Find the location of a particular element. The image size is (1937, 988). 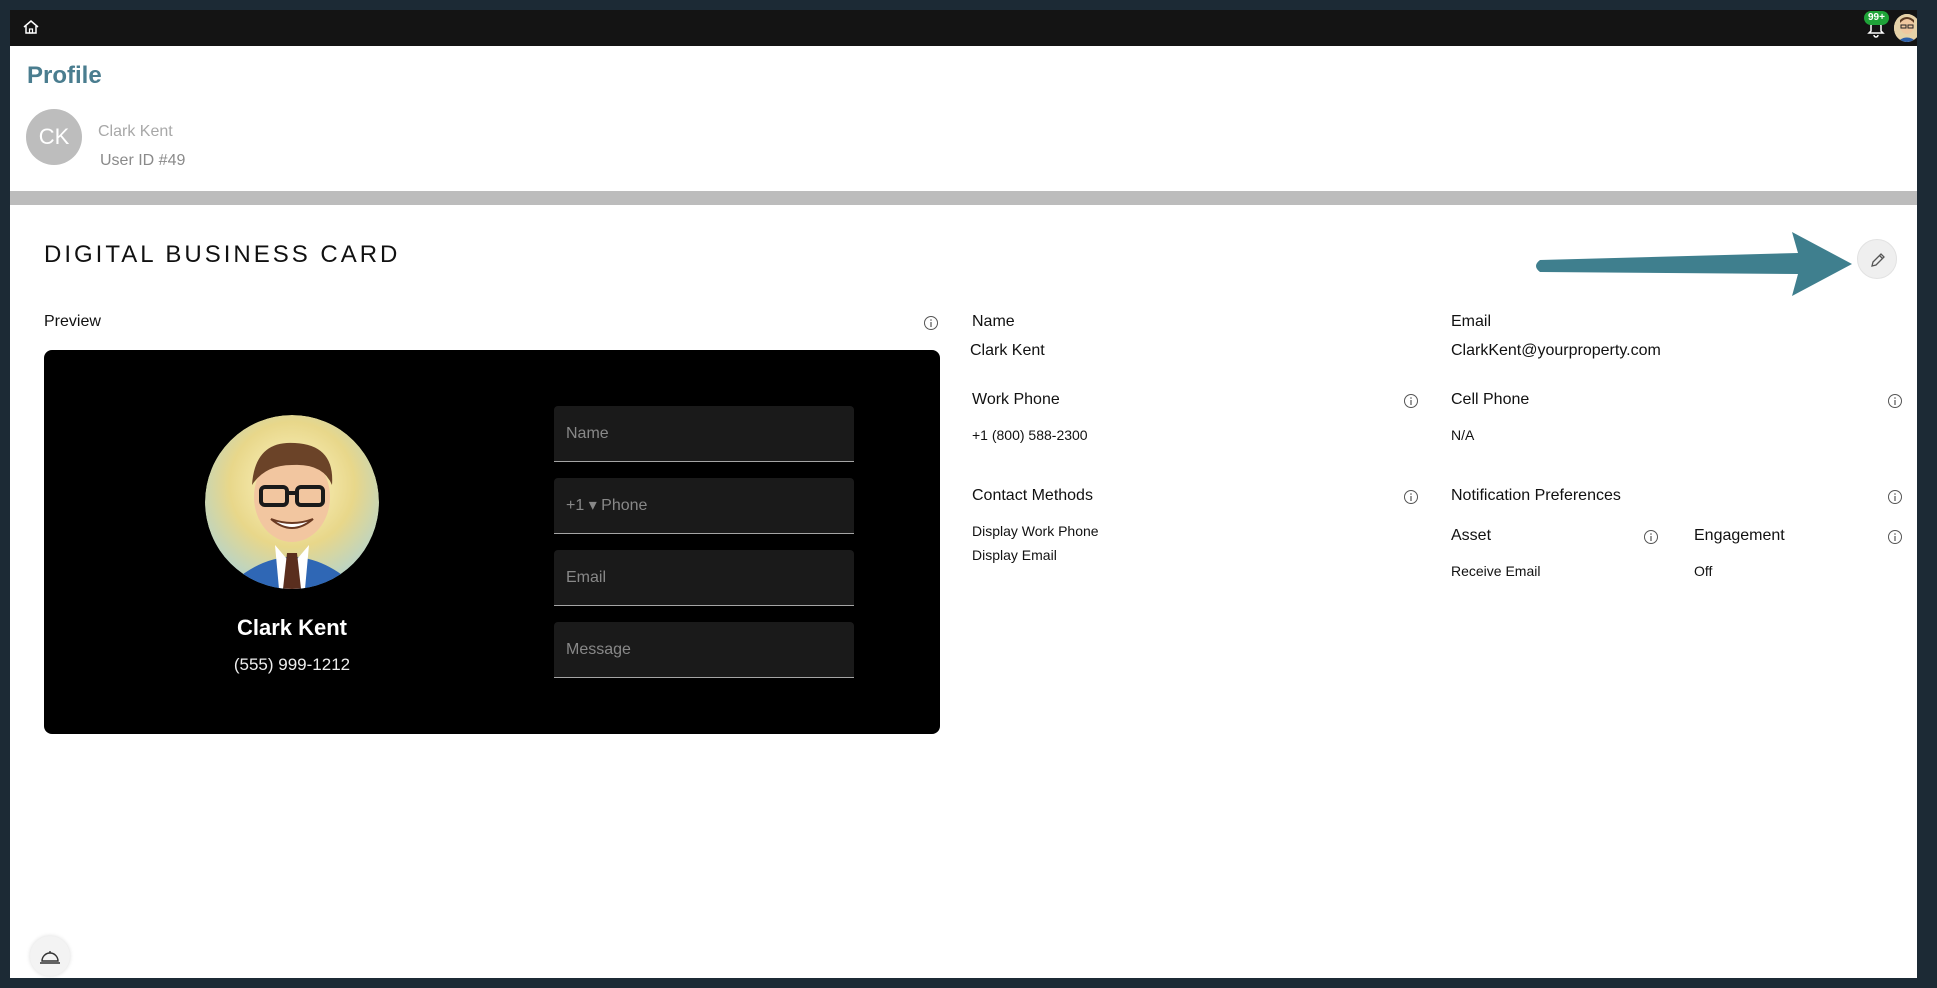

concierge-bell-icon is located at coordinates (50, 957).